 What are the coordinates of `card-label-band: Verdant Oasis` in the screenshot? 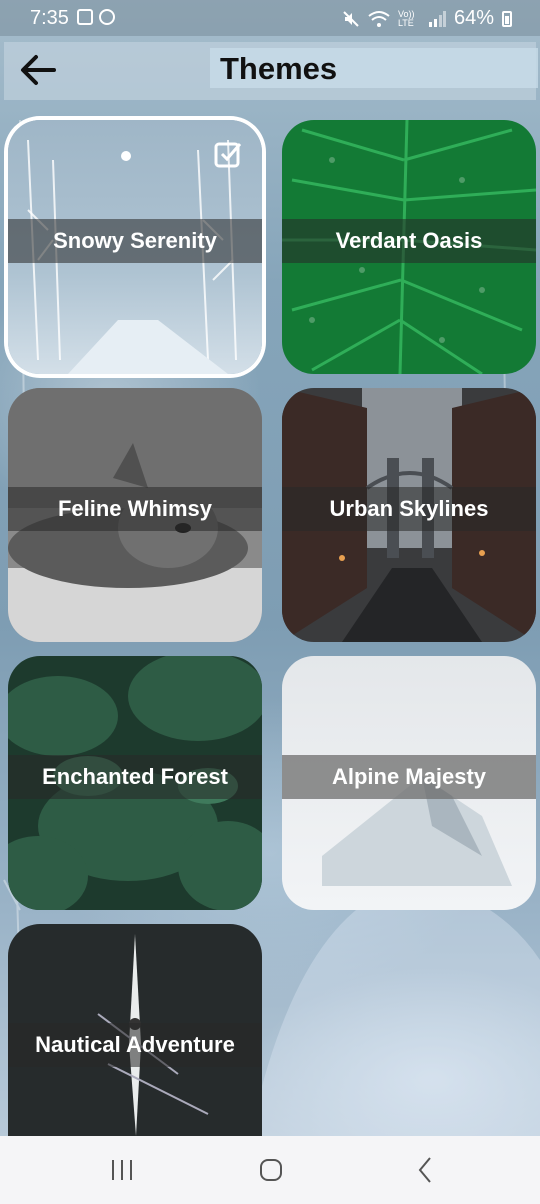 It's located at (409, 241).